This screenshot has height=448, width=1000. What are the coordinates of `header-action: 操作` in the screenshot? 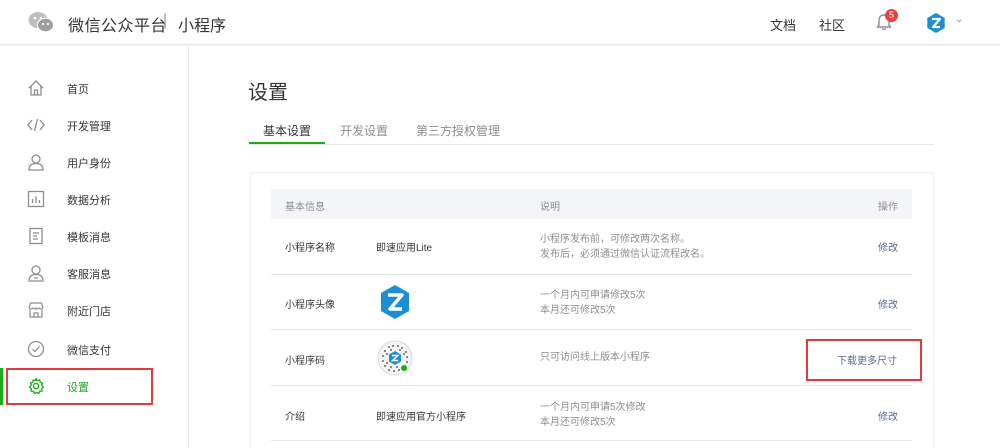 It's located at (888, 207).